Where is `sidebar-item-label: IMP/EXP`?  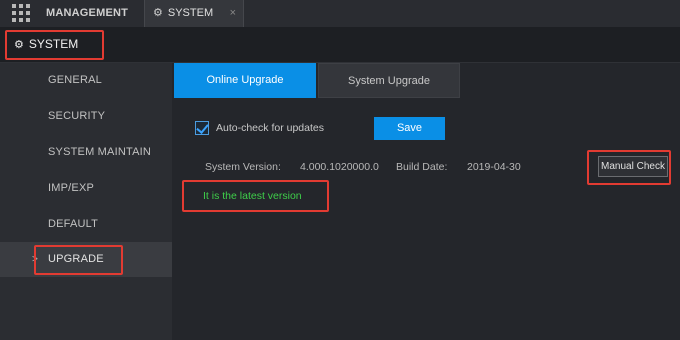 sidebar-item-label: IMP/EXP is located at coordinates (71, 188).